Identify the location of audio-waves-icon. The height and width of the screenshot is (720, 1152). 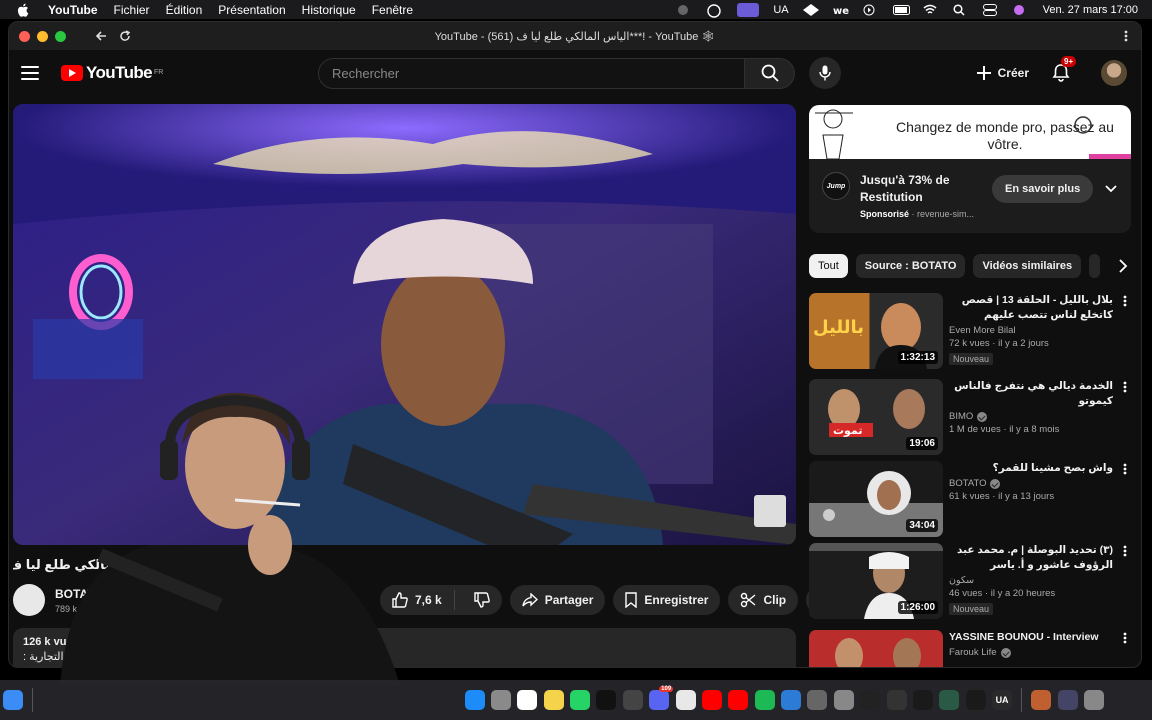
(896, 700).